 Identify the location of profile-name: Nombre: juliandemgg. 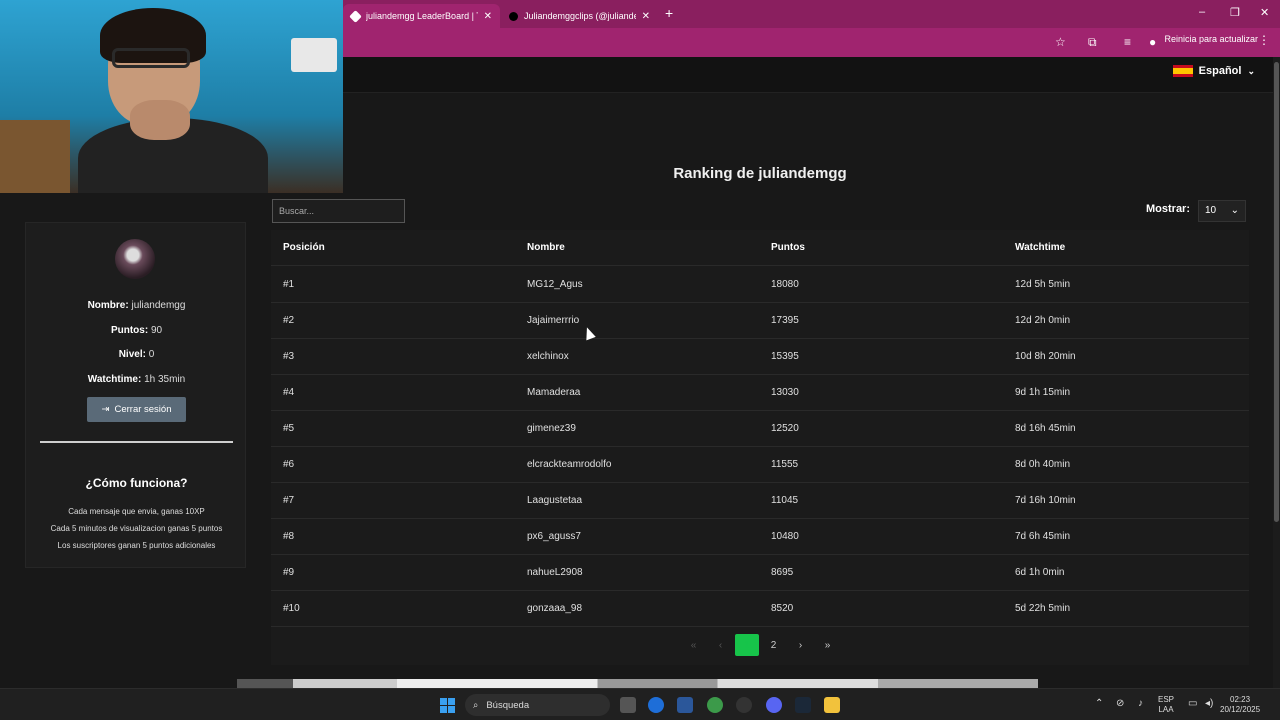
(136, 305).